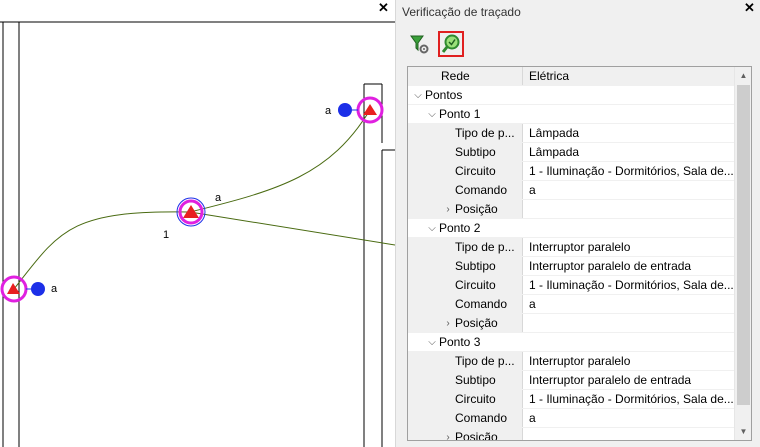 The image size is (760, 447). I want to click on verify-trace-button, so click(451, 44).